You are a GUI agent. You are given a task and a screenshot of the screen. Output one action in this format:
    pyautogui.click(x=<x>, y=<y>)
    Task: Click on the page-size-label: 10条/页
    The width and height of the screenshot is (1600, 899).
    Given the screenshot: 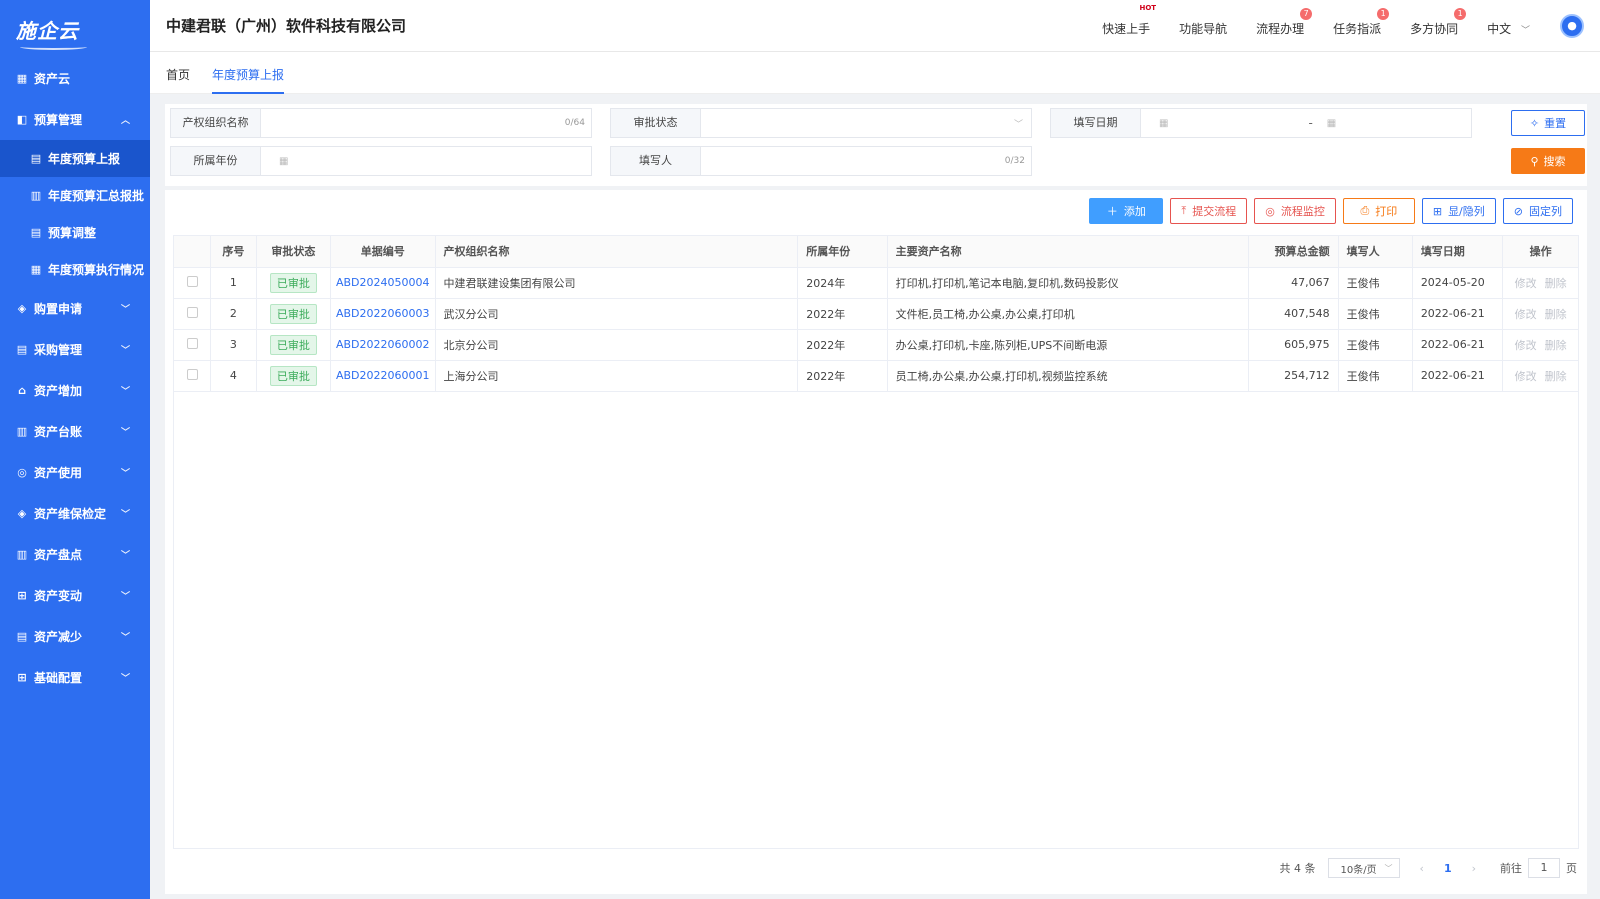 What is the action you would take?
    pyautogui.click(x=1358, y=870)
    